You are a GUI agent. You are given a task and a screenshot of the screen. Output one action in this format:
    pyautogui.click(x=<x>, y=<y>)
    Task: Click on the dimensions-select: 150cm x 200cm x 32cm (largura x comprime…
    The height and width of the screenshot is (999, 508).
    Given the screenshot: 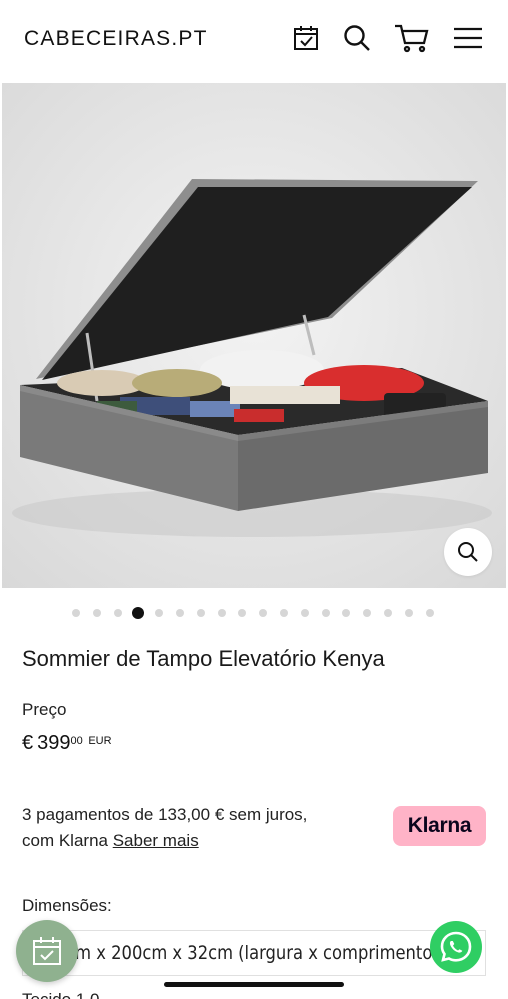 What is the action you would take?
    pyautogui.click(x=254, y=953)
    